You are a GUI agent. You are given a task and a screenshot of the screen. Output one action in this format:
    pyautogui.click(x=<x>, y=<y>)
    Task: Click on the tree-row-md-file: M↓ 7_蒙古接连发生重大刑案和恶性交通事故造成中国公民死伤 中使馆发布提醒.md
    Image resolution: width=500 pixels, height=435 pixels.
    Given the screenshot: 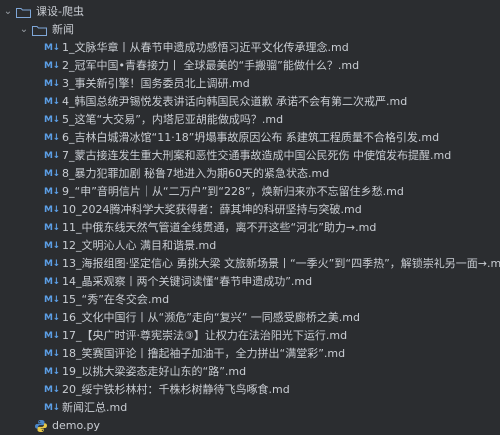 What is the action you would take?
    pyautogui.click(x=250, y=156)
    